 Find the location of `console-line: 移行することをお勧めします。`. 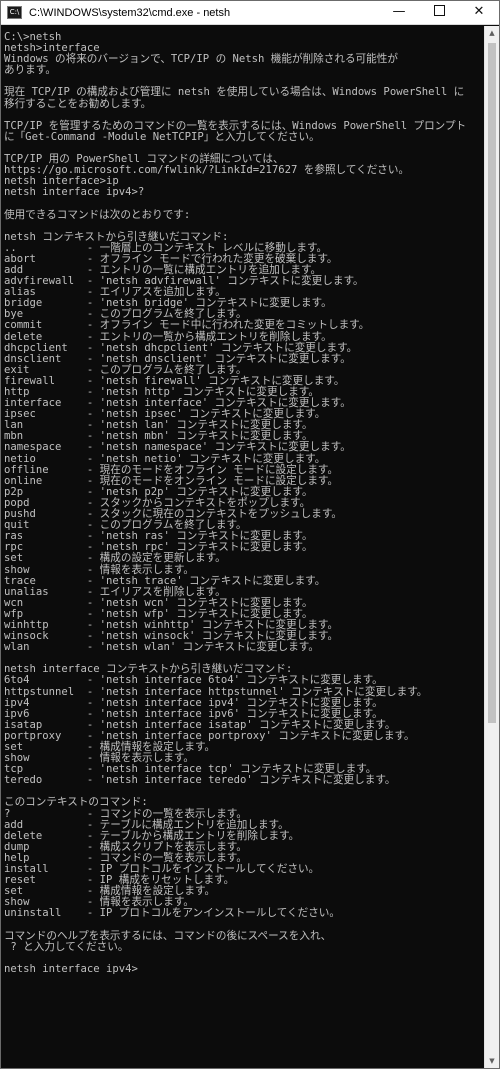

console-line: 移行することをお勧めします。 is located at coordinates (78, 103).